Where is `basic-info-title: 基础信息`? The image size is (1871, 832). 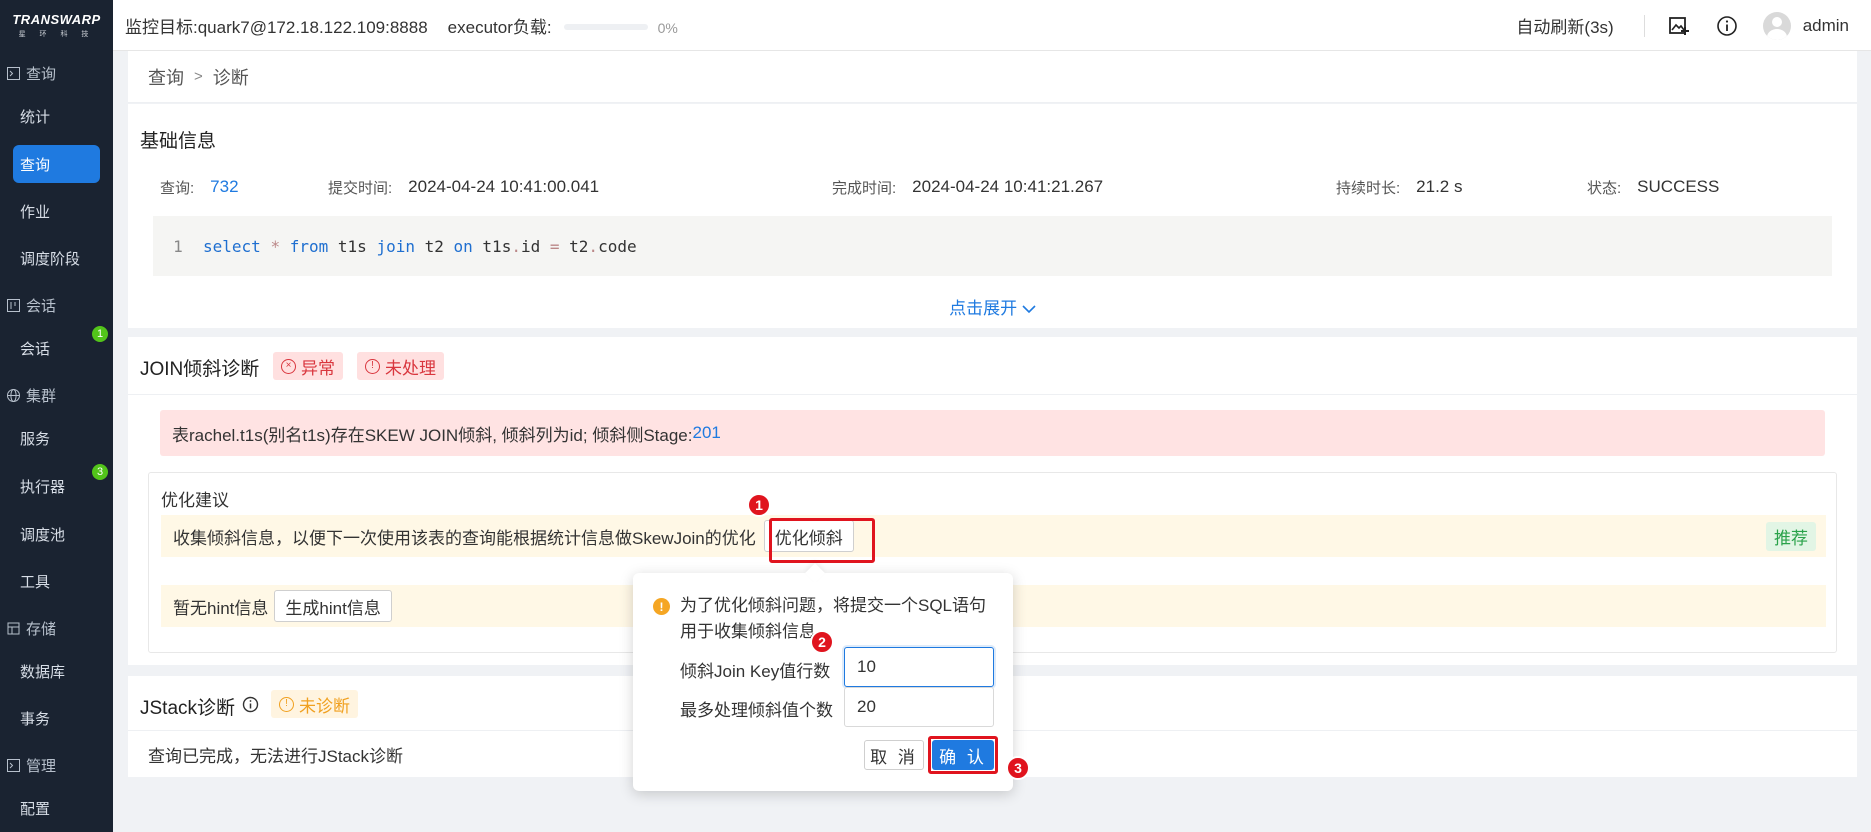 basic-info-title: 基础信息 is located at coordinates (178, 141).